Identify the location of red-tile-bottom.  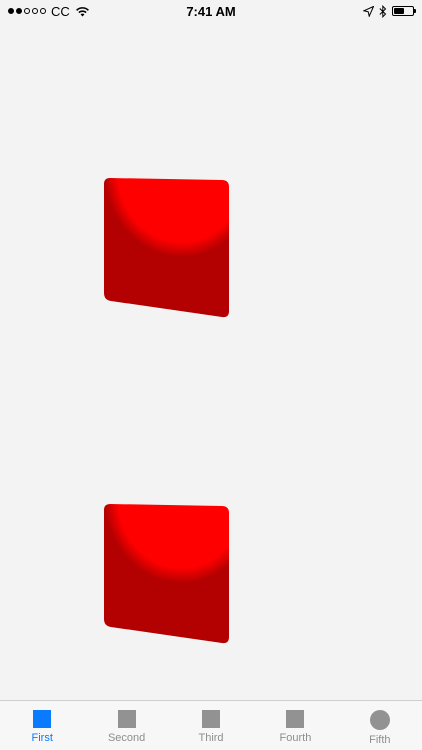
(167, 574).